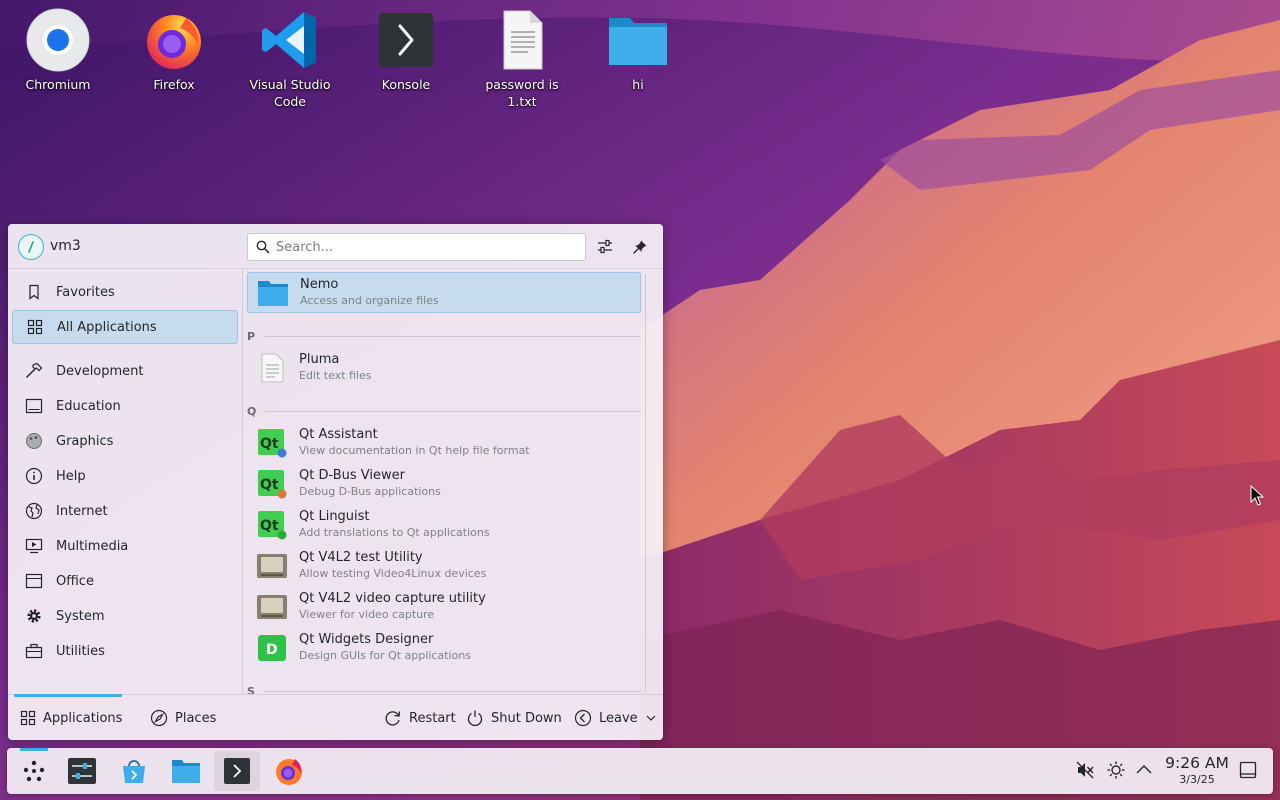 This screenshot has height=800, width=1280. What do you see at coordinates (34, 476) in the screenshot?
I see `help-icon` at bounding box center [34, 476].